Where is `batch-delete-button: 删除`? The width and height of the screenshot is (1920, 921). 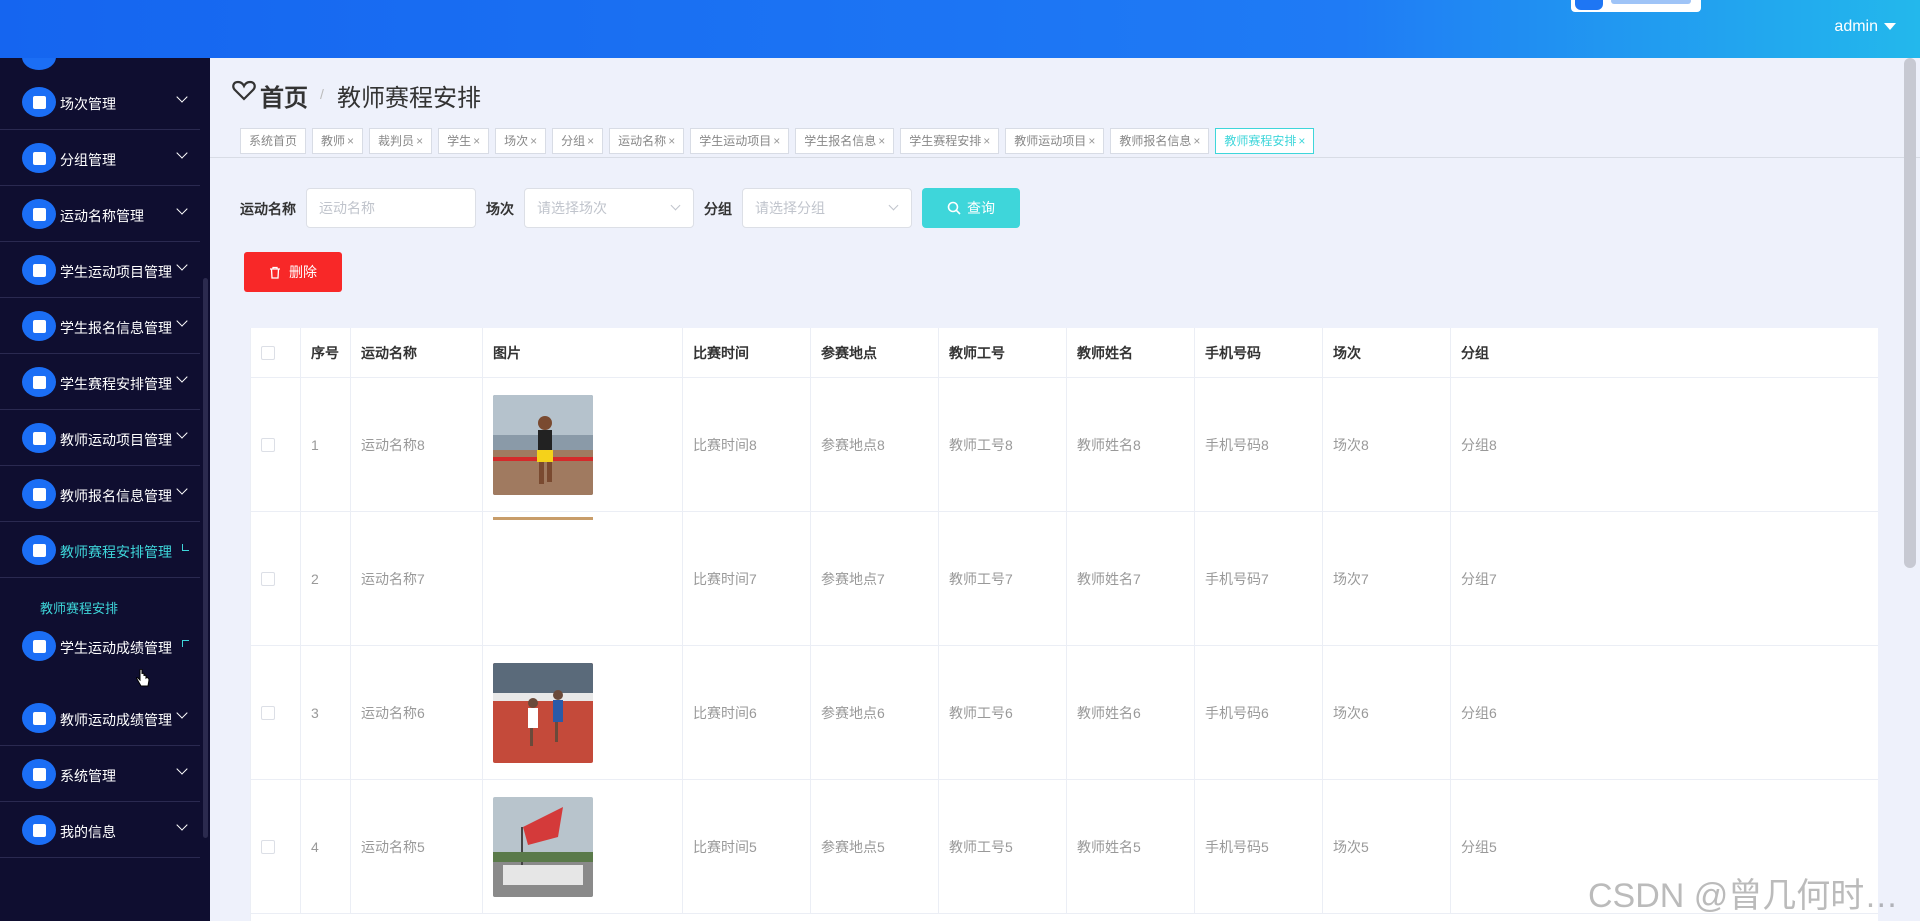 batch-delete-button: 删除 is located at coordinates (293, 272).